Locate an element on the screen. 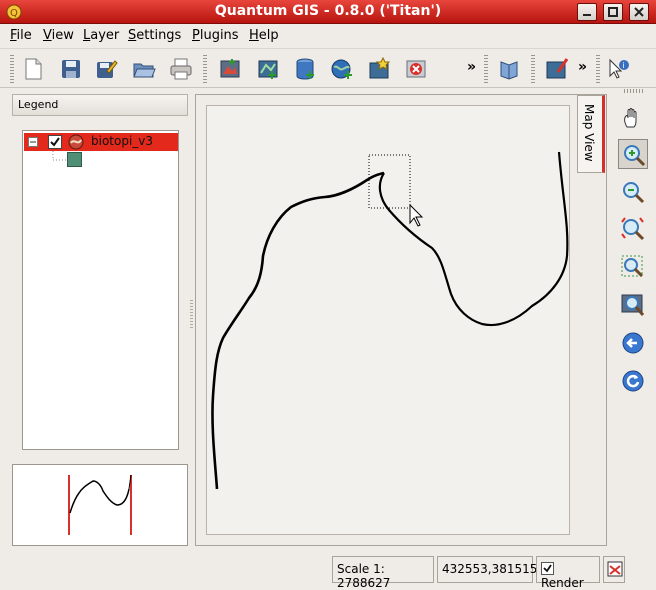 The width and height of the screenshot is (656, 590). collapse-icon is located at coordinates (33, 142).